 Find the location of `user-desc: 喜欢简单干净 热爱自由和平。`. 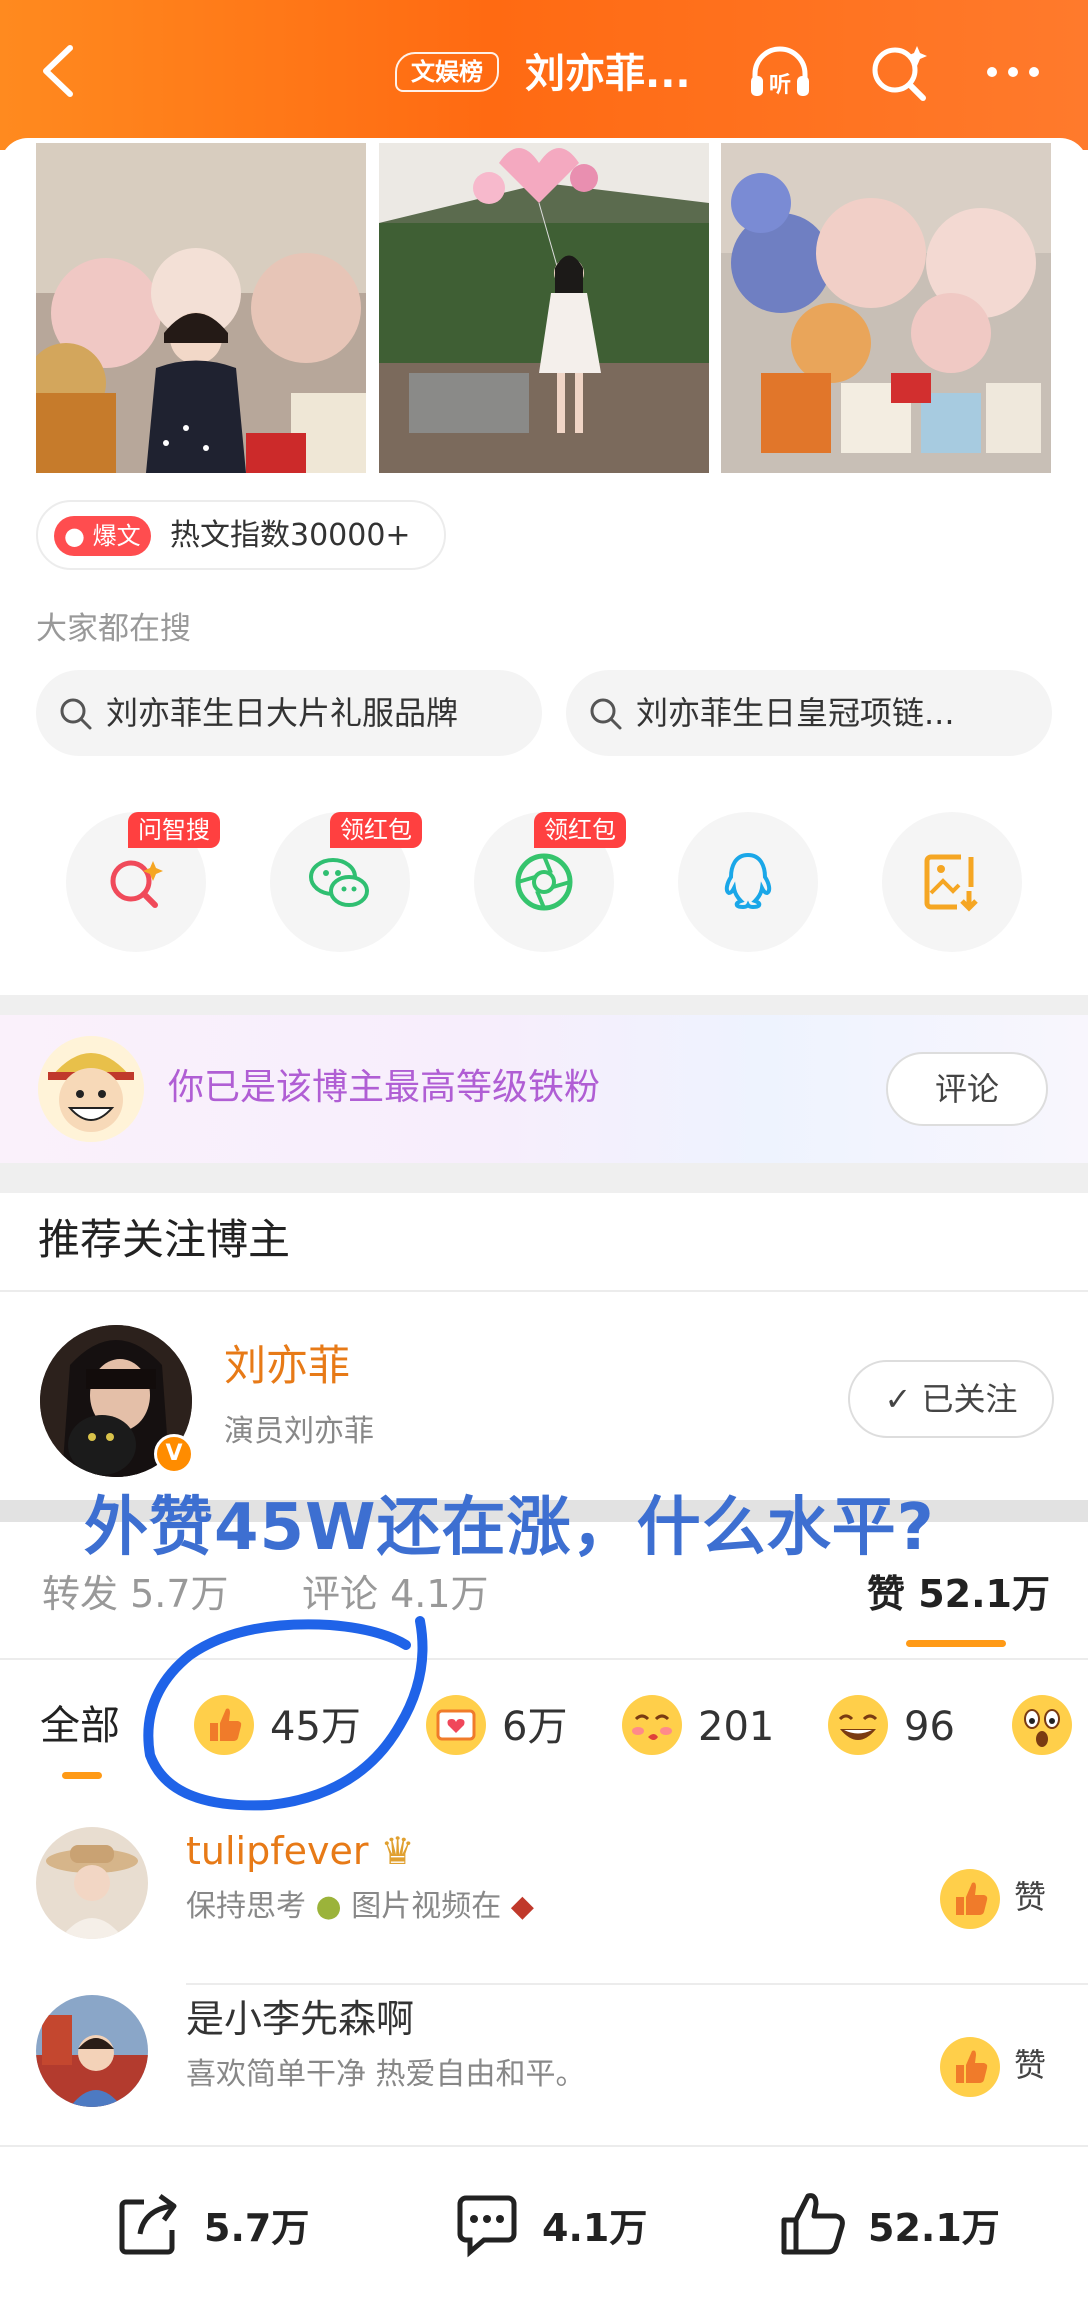

user-desc: 喜欢简单干净 热爱自由和平。 is located at coordinates (386, 2075).